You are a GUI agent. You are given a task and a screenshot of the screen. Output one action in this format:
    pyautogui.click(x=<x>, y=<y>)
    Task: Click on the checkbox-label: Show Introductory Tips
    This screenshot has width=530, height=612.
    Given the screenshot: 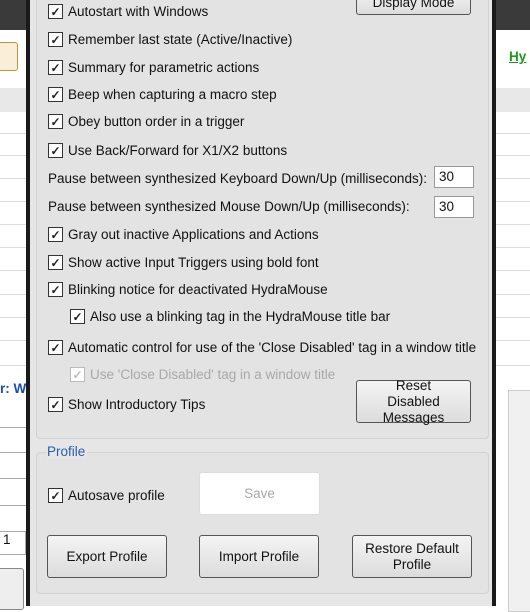 What is the action you would take?
    pyautogui.click(x=137, y=404)
    